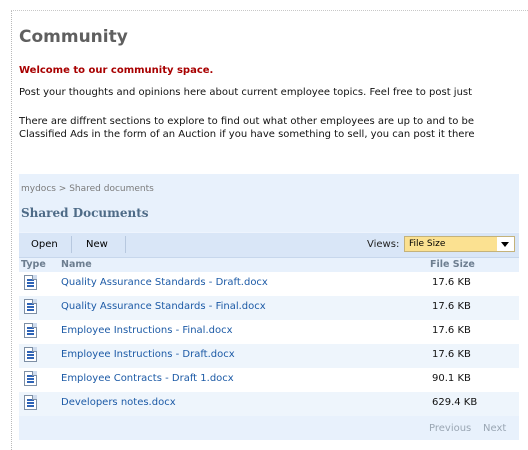 The width and height of the screenshot is (528, 450). Describe the element at coordinates (44, 244) in the screenshot. I see `open-button: Open` at that location.